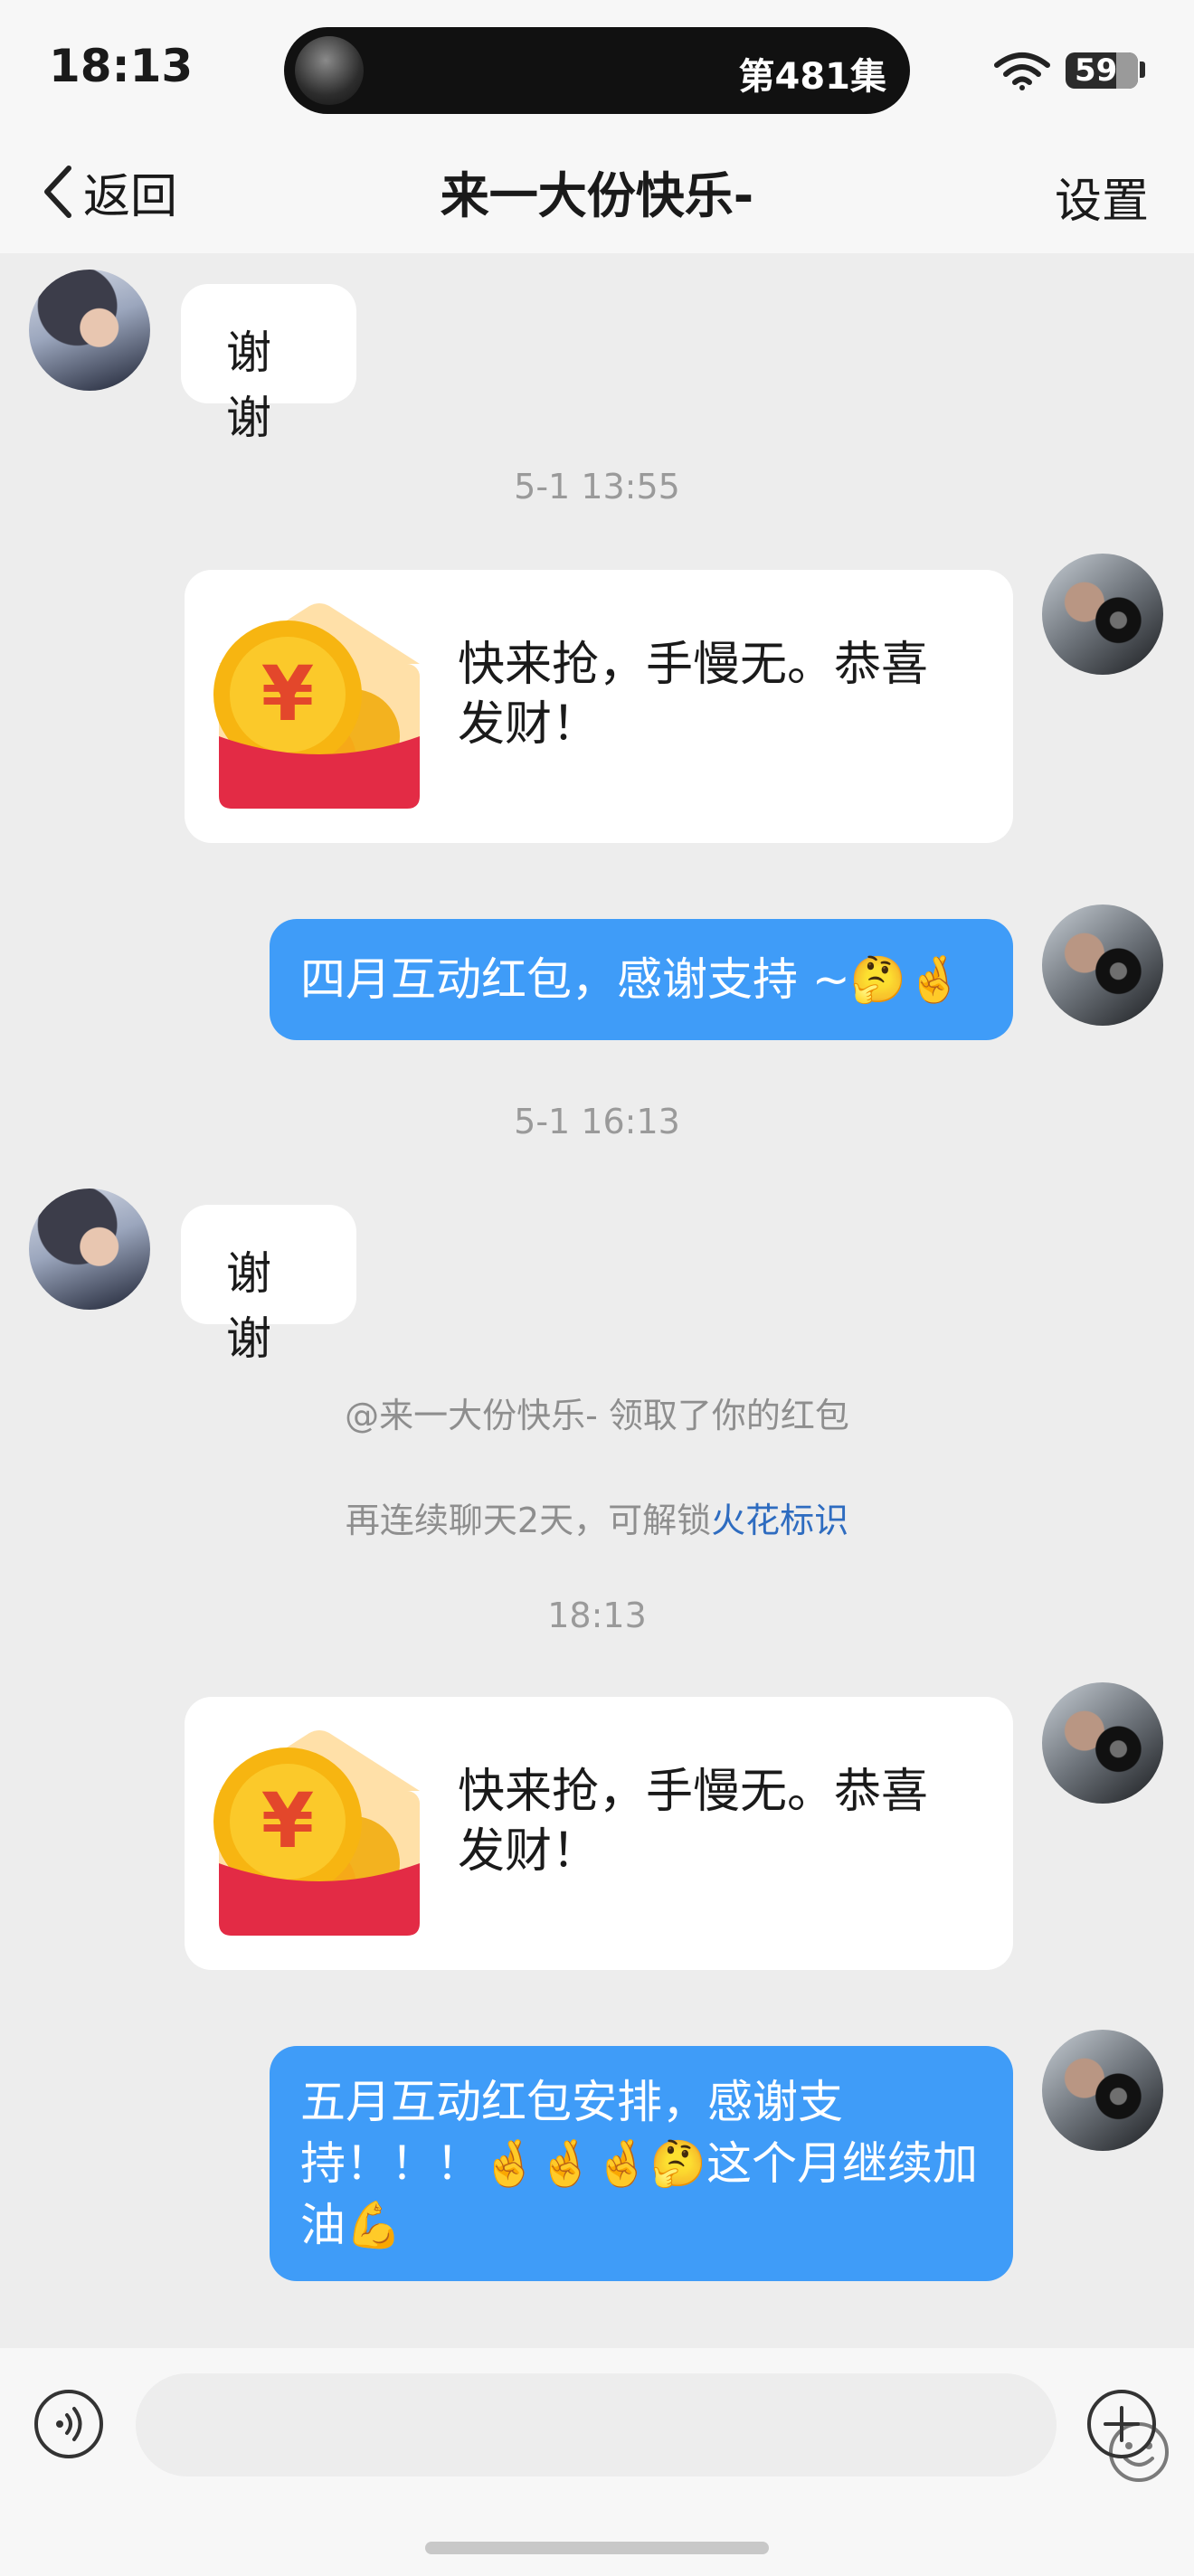 The height and width of the screenshot is (2576, 1194). What do you see at coordinates (597, 487) in the screenshot?
I see `timestamp: 5-1 13:55` at bounding box center [597, 487].